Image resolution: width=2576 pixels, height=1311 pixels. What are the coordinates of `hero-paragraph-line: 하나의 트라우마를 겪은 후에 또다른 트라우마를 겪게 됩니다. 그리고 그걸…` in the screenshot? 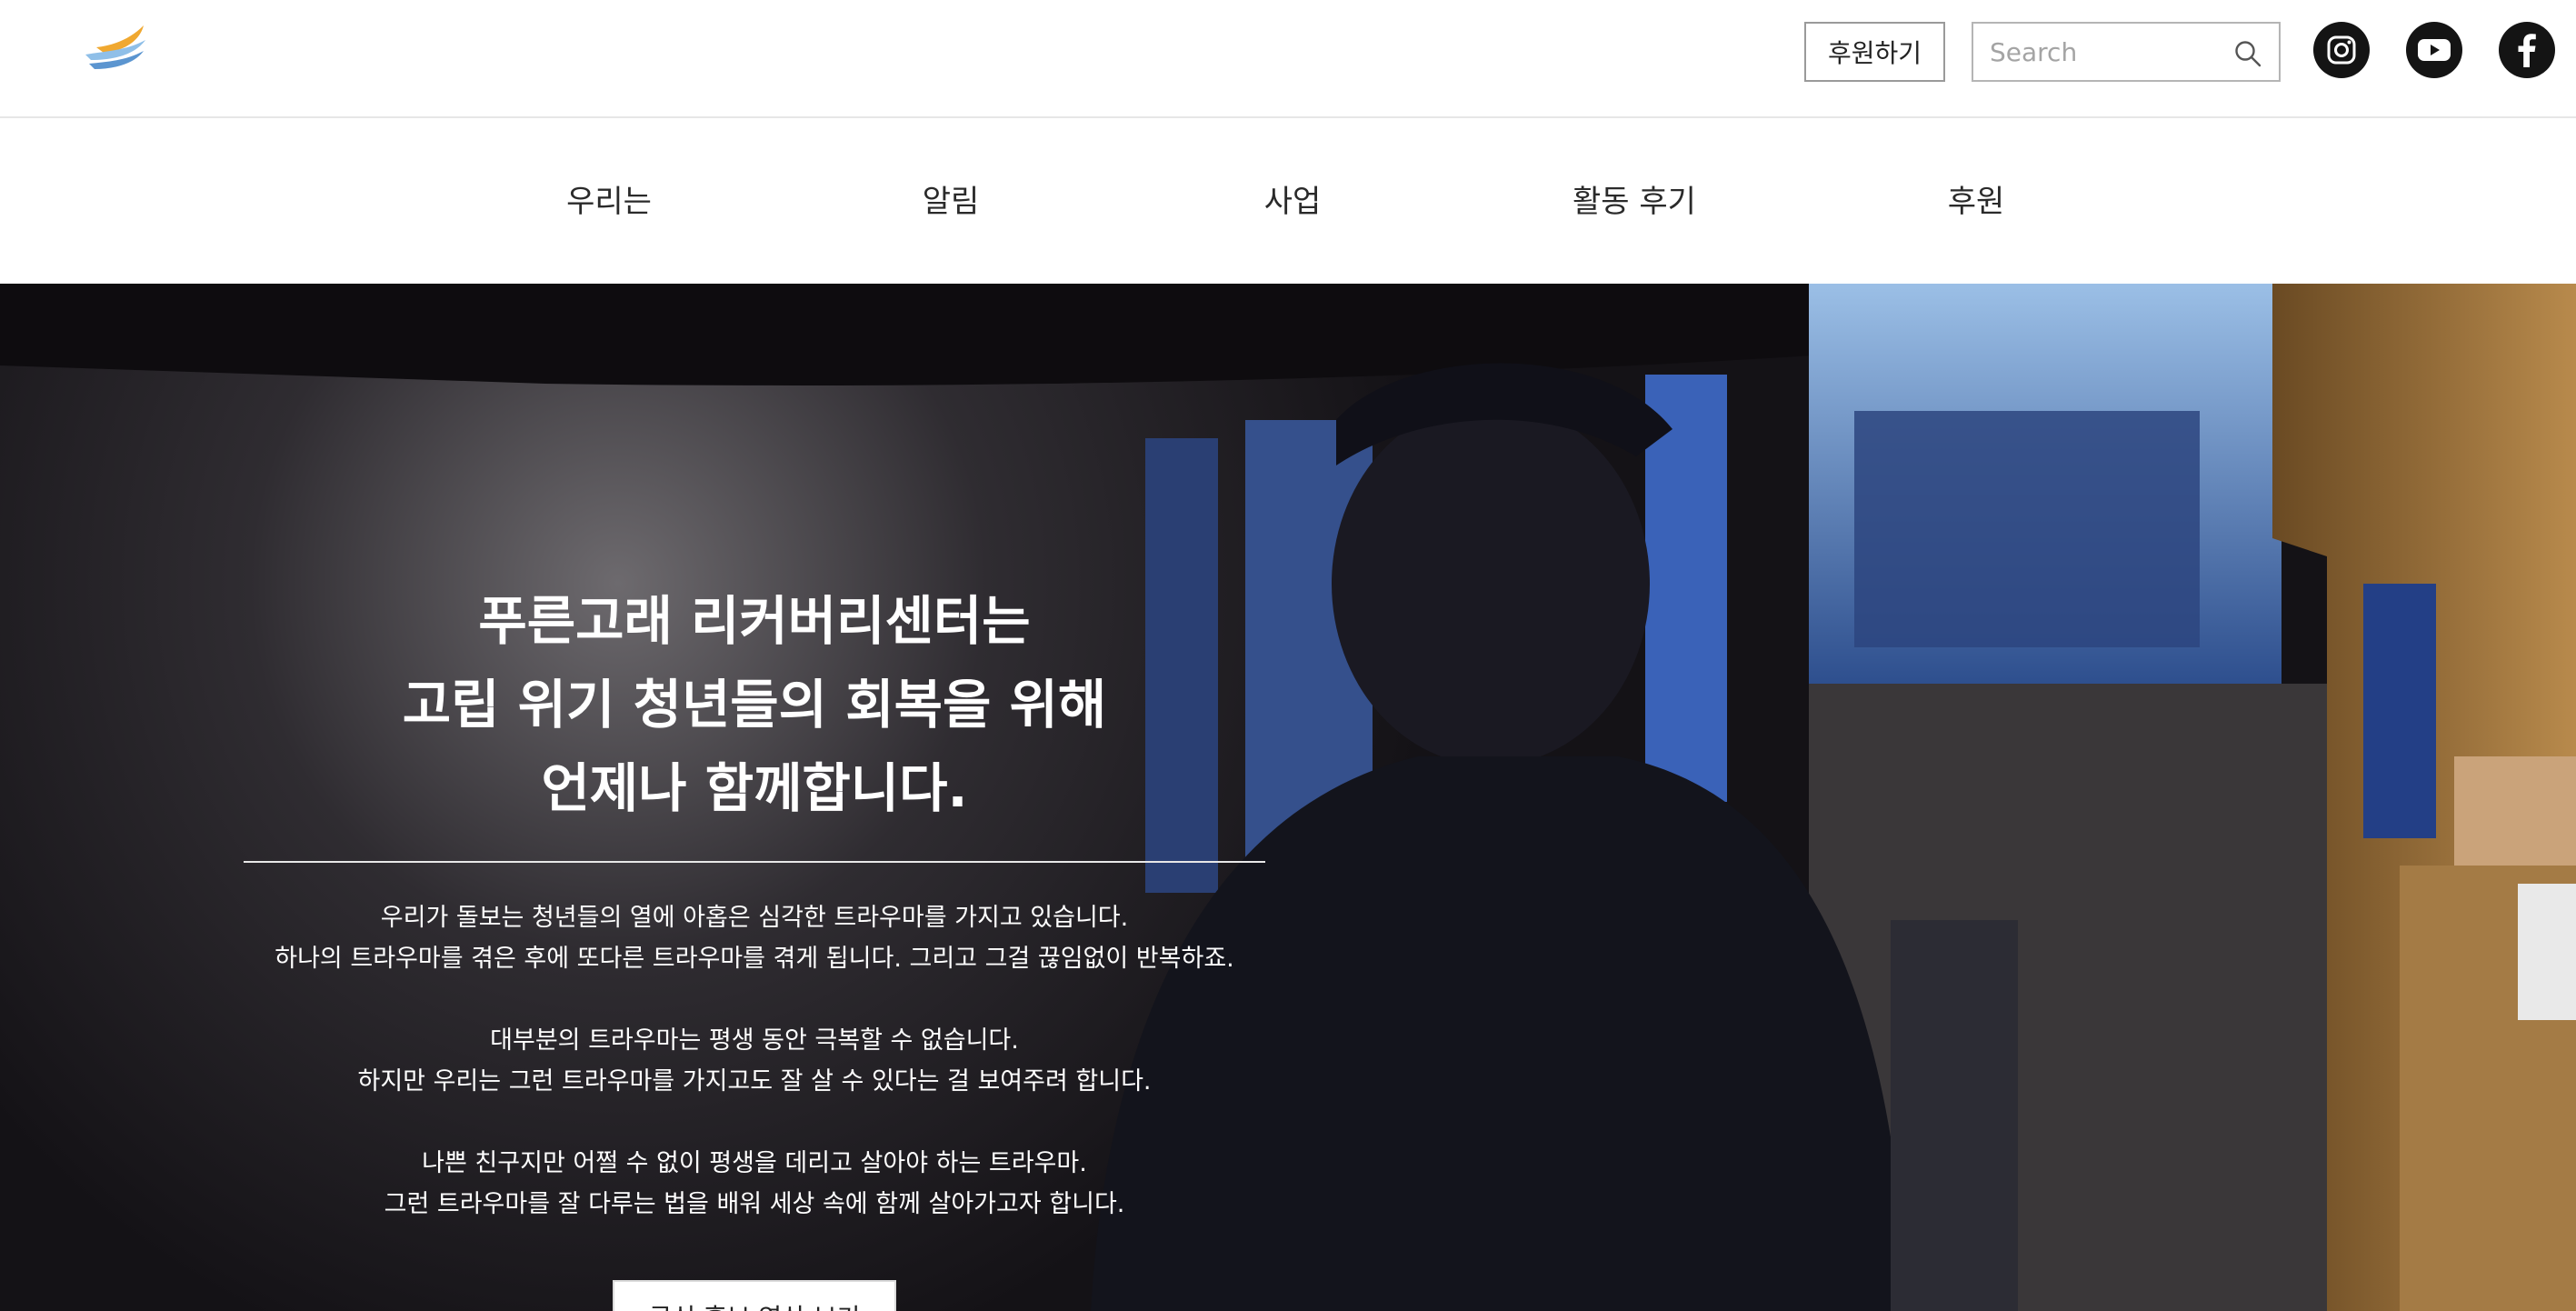 It's located at (754, 959).